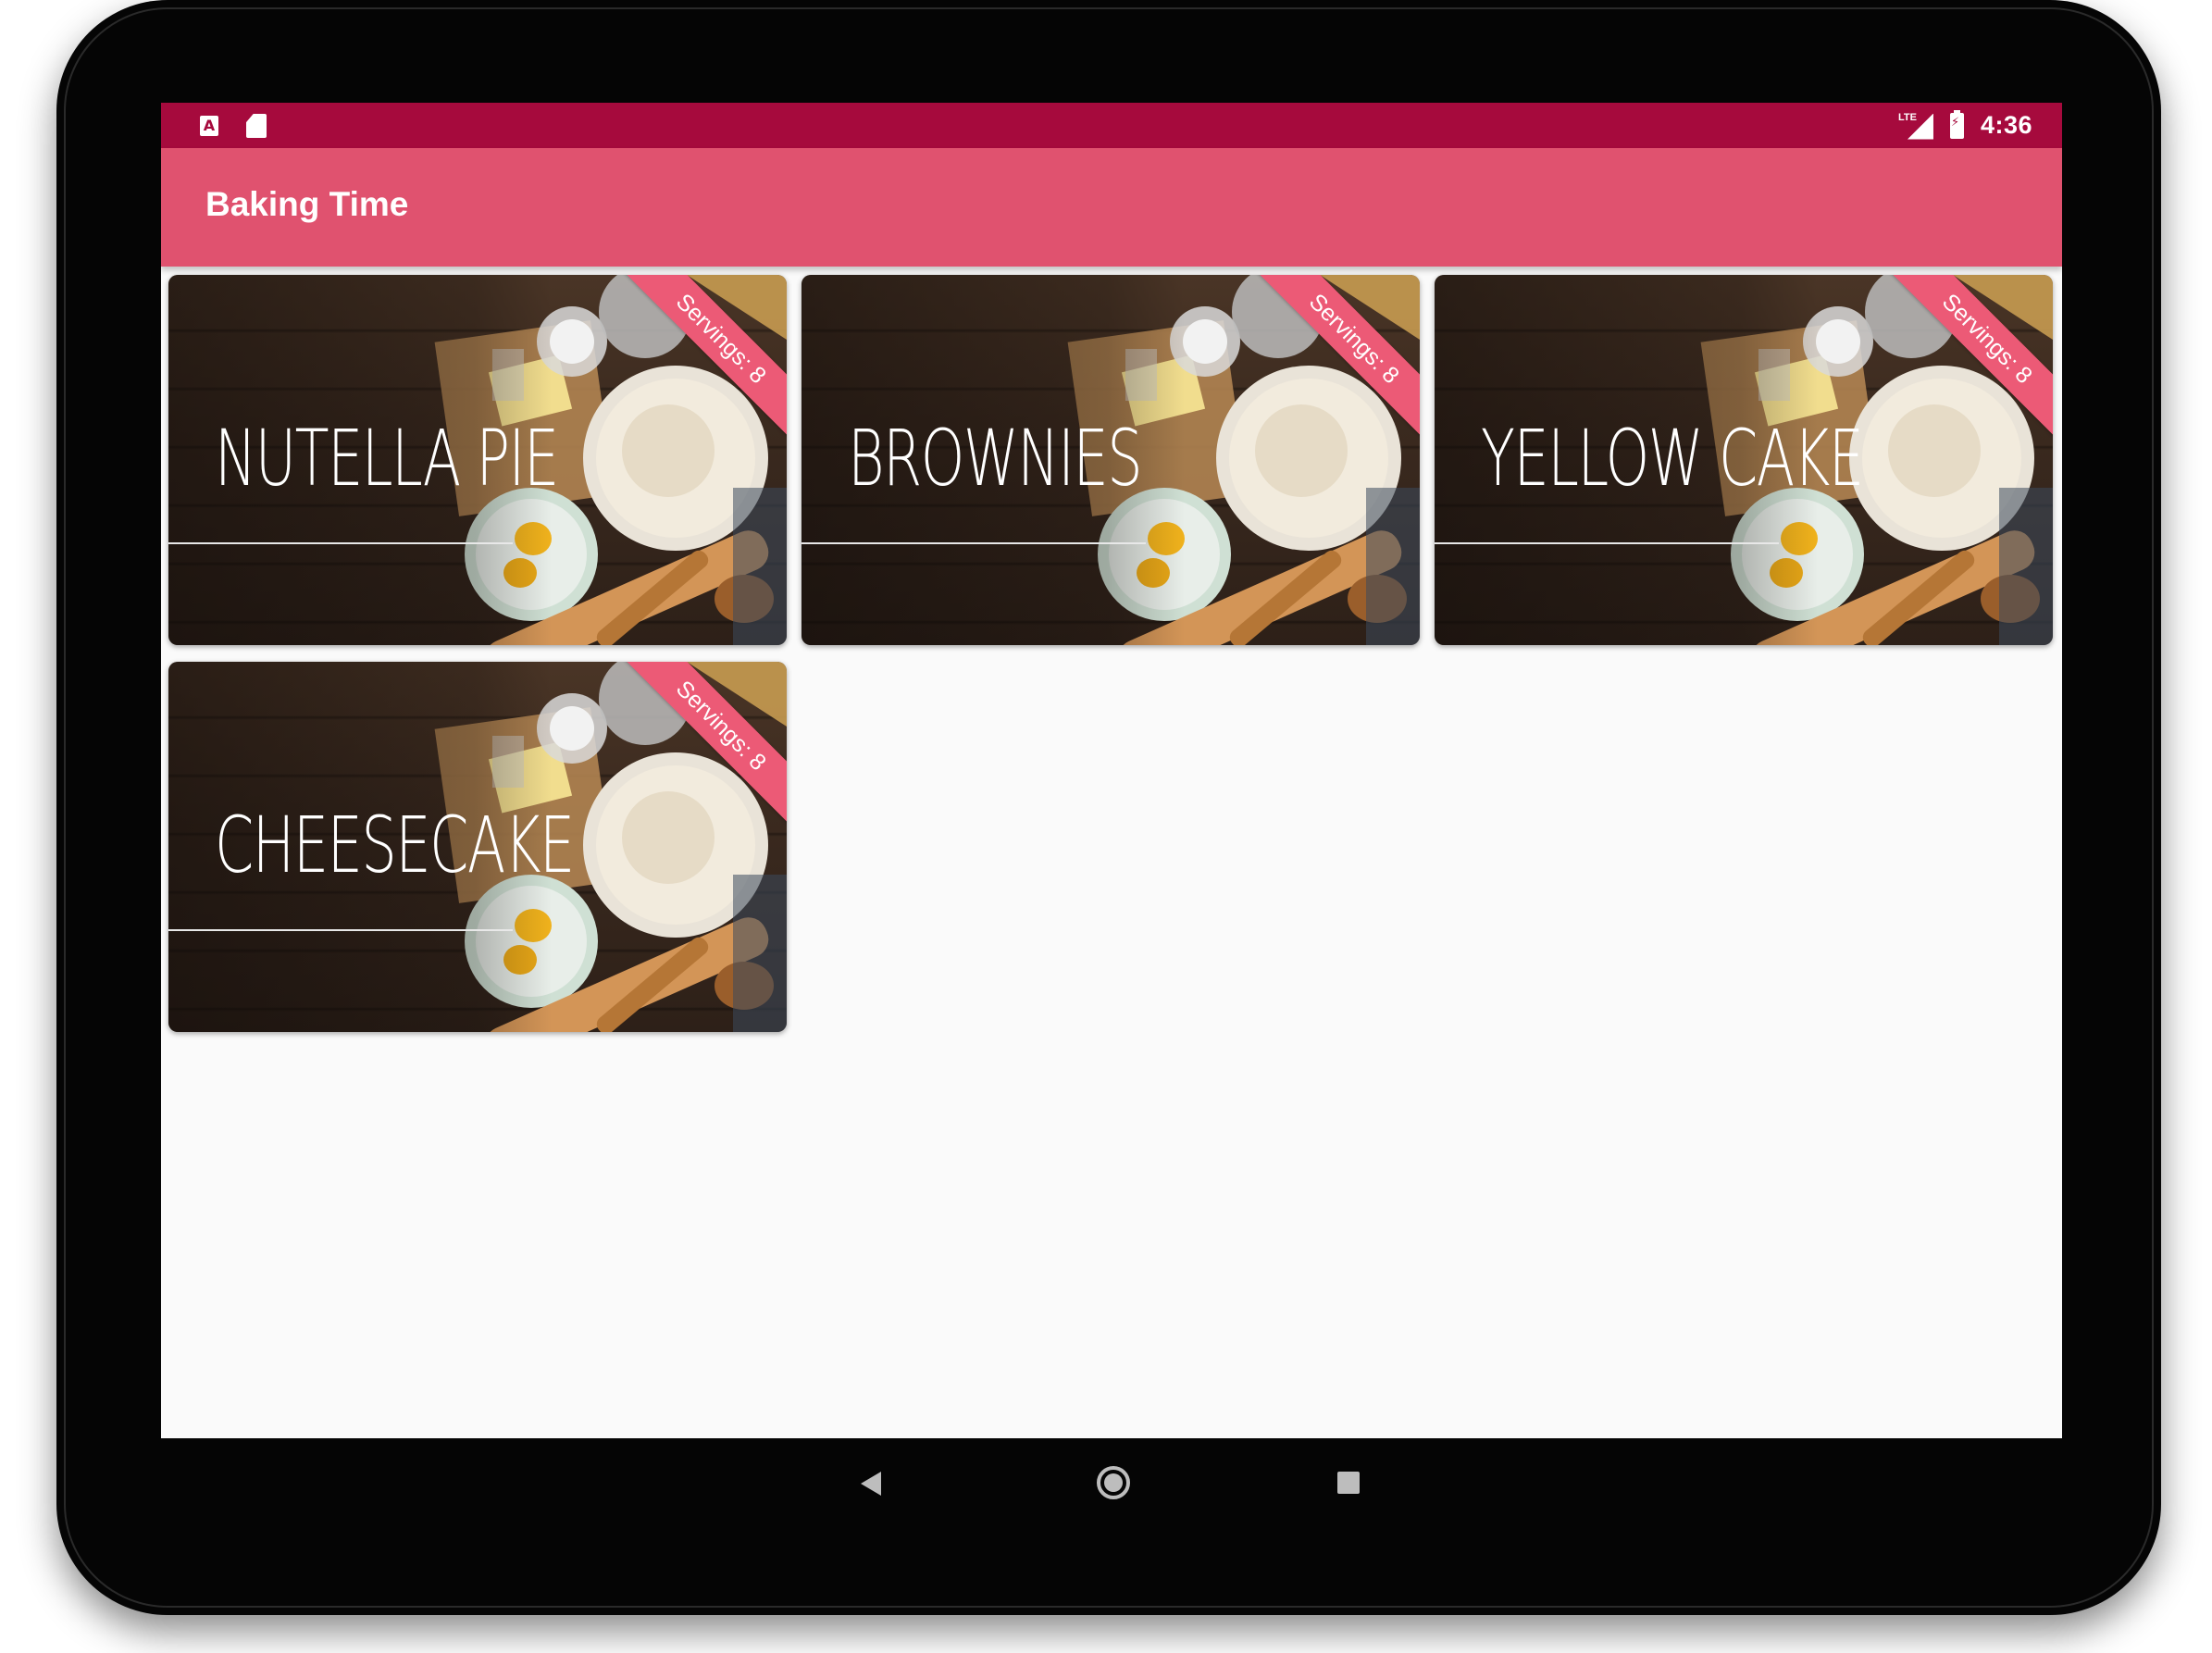 Image resolution: width=2212 pixels, height=1653 pixels. Describe the element at coordinates (996, 458) in the screenshot. I see `recipe-name: BROWNIES` at that location.